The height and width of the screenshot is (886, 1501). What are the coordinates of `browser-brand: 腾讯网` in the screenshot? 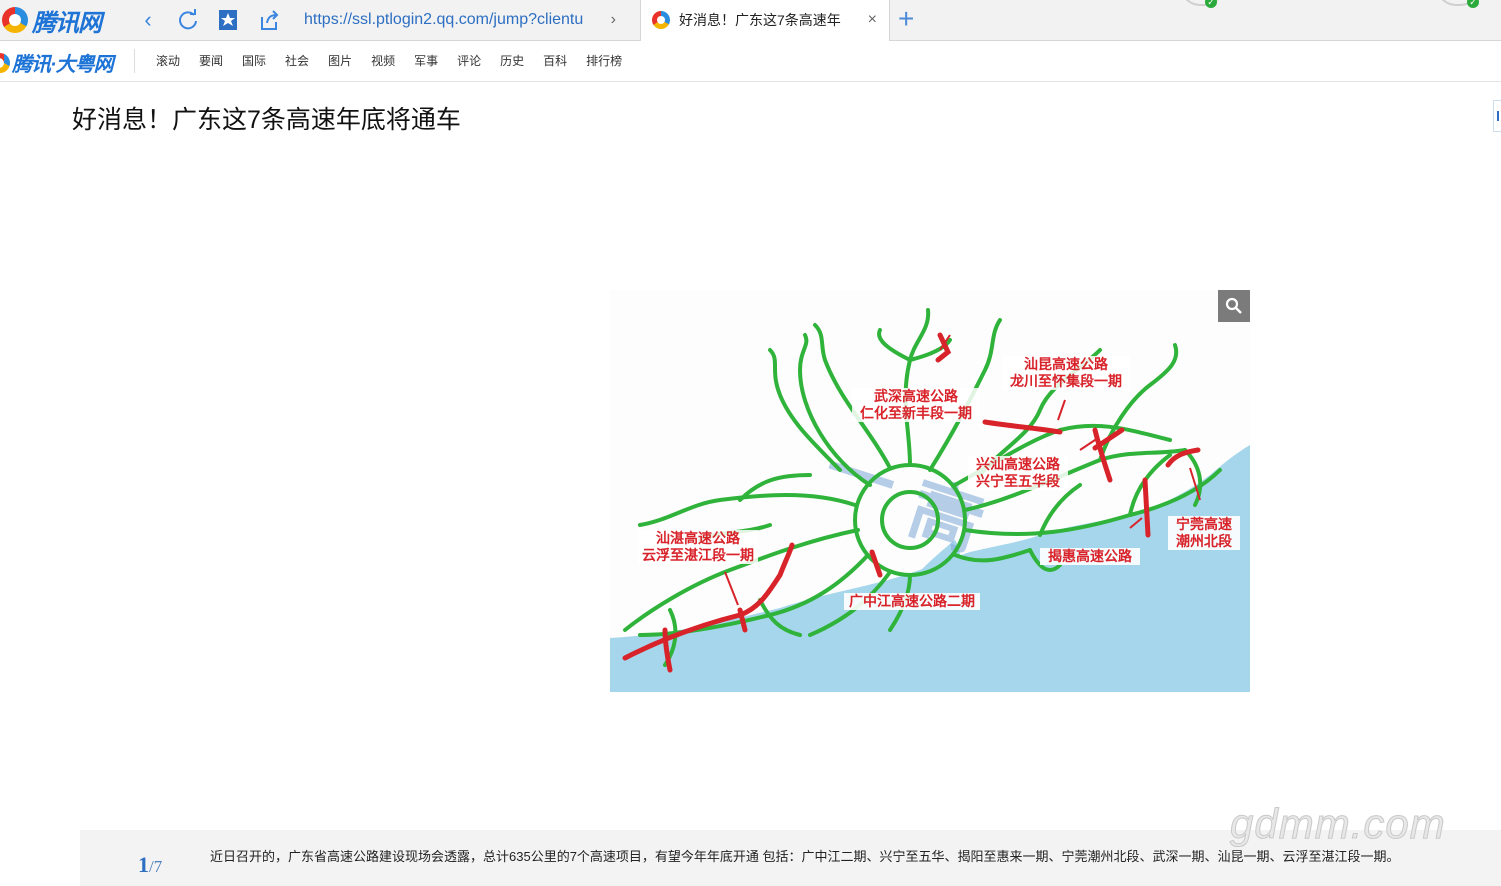 It's located at (51, 21).